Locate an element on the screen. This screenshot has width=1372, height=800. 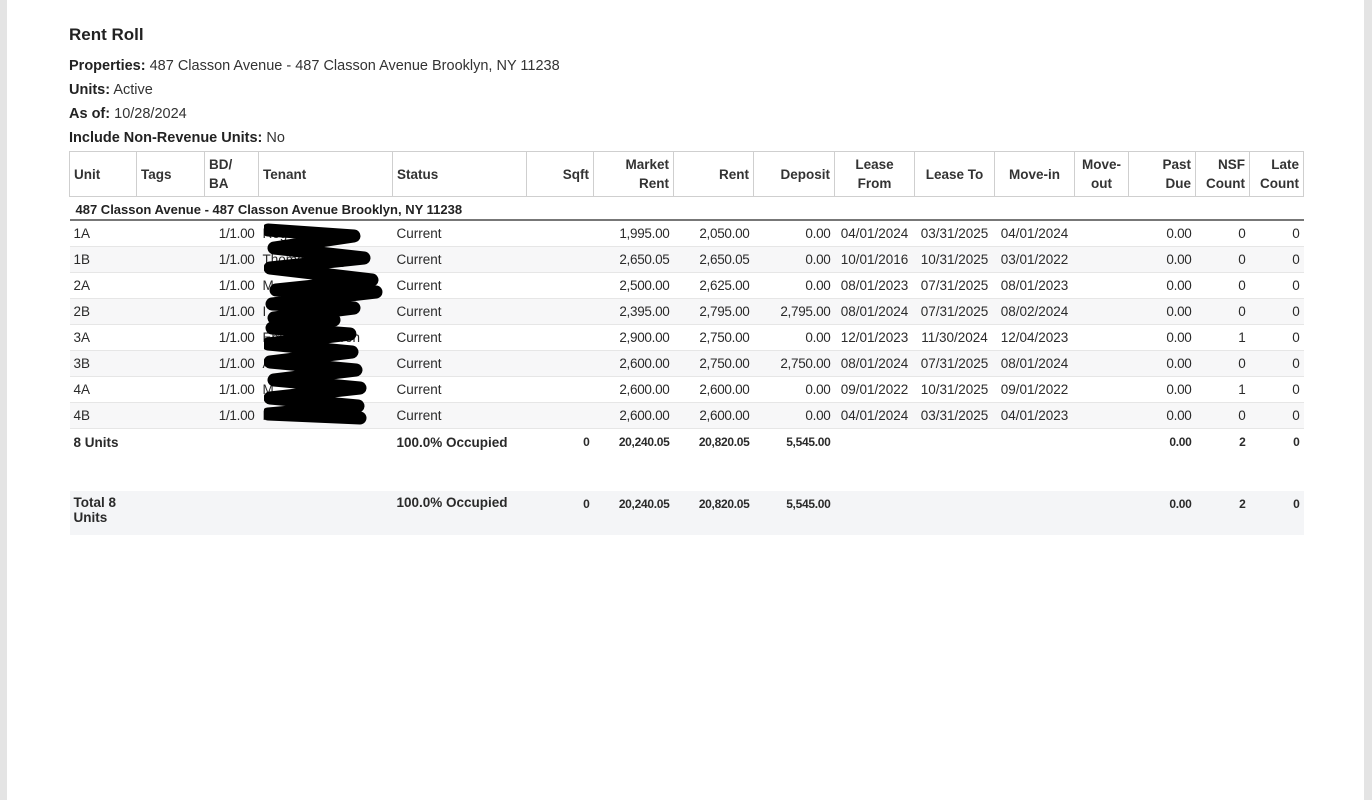
col-tags: Tags is located at coordinates (170, 174).